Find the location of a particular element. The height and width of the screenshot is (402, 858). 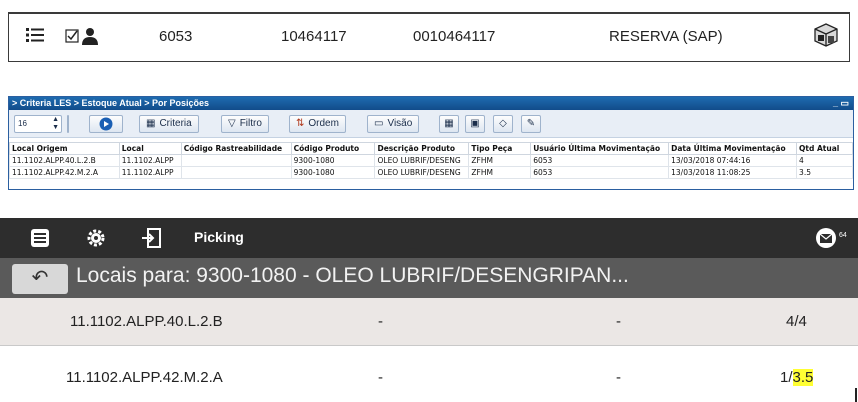

quantity: 4/4 is located at coordinates (796, 321).